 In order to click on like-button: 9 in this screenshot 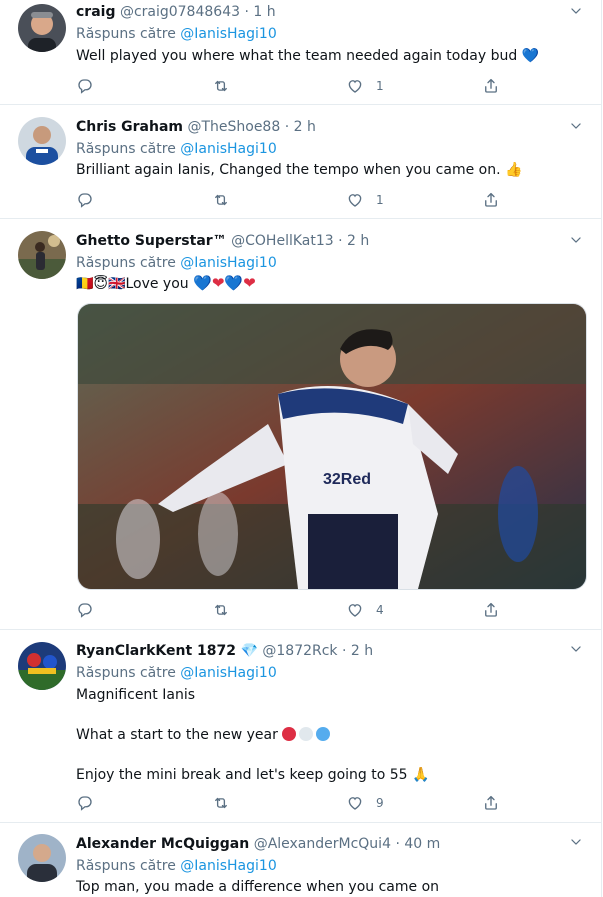, I will do `click(365, 803)`.